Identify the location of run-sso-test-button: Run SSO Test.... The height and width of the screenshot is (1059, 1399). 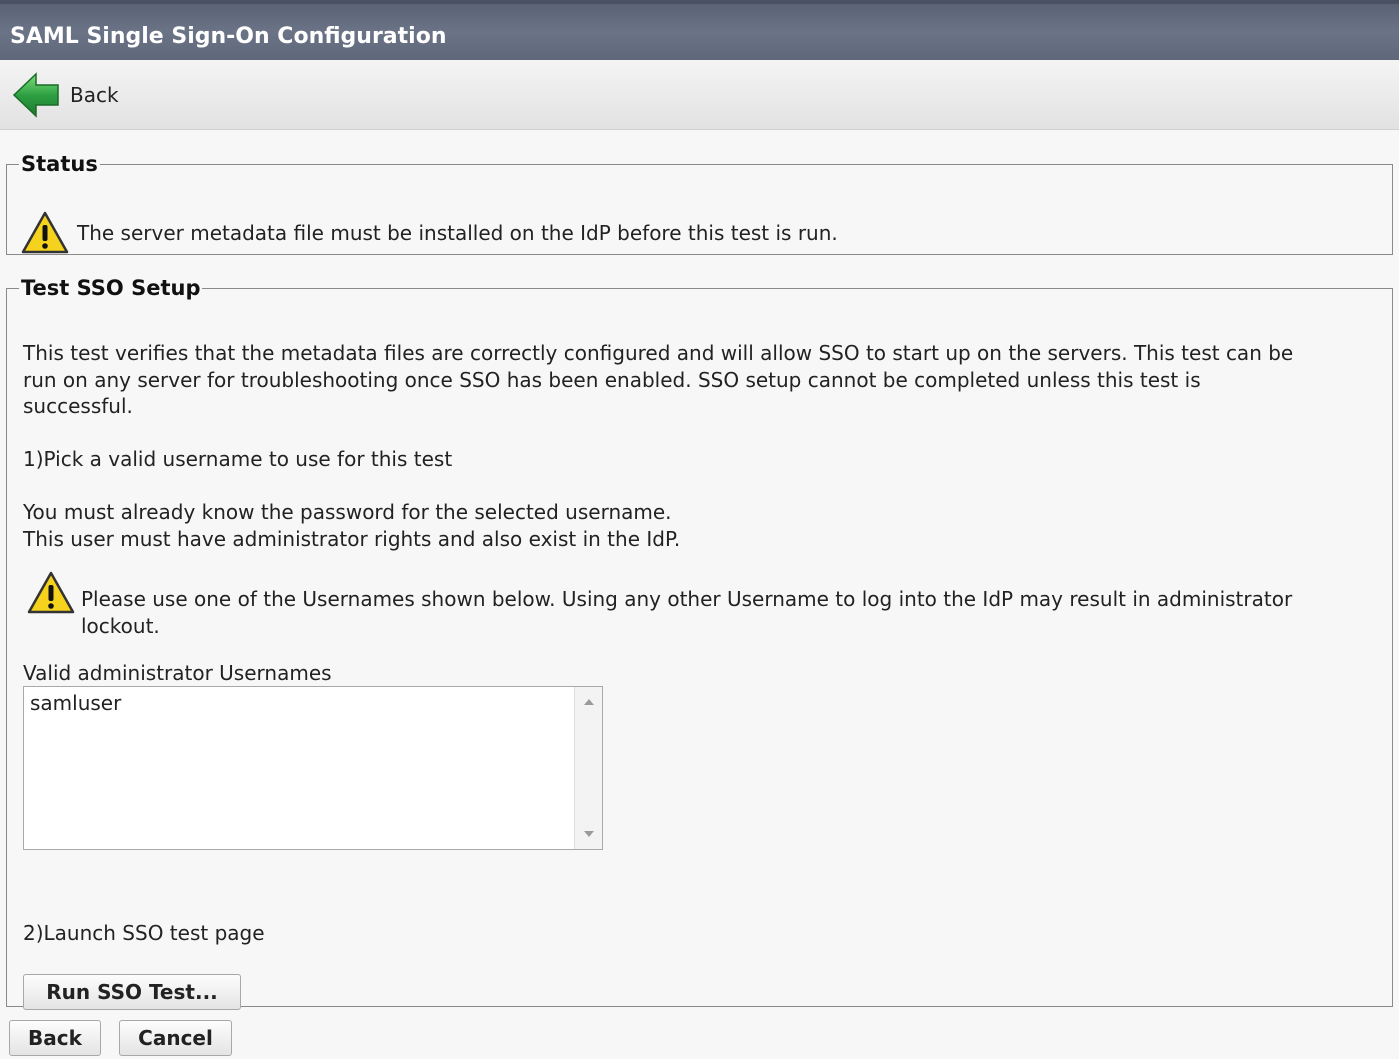
(132, 992).